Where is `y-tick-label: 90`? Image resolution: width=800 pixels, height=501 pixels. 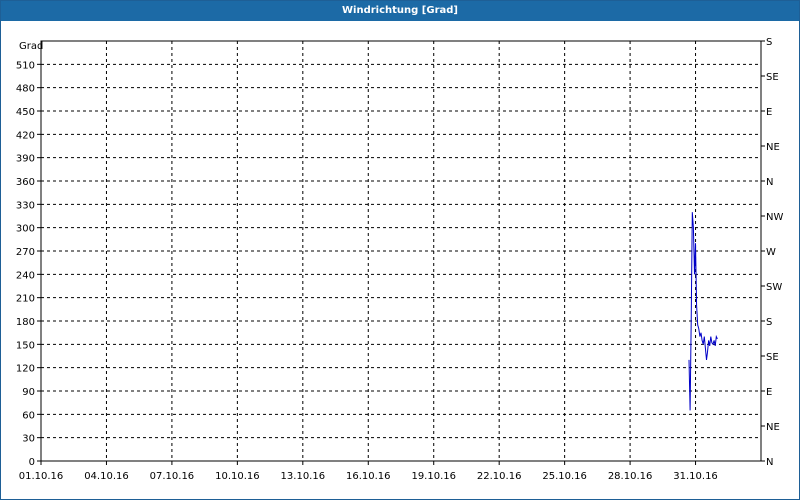
y-tick-label: 90 is located at coordinates (28, 392).